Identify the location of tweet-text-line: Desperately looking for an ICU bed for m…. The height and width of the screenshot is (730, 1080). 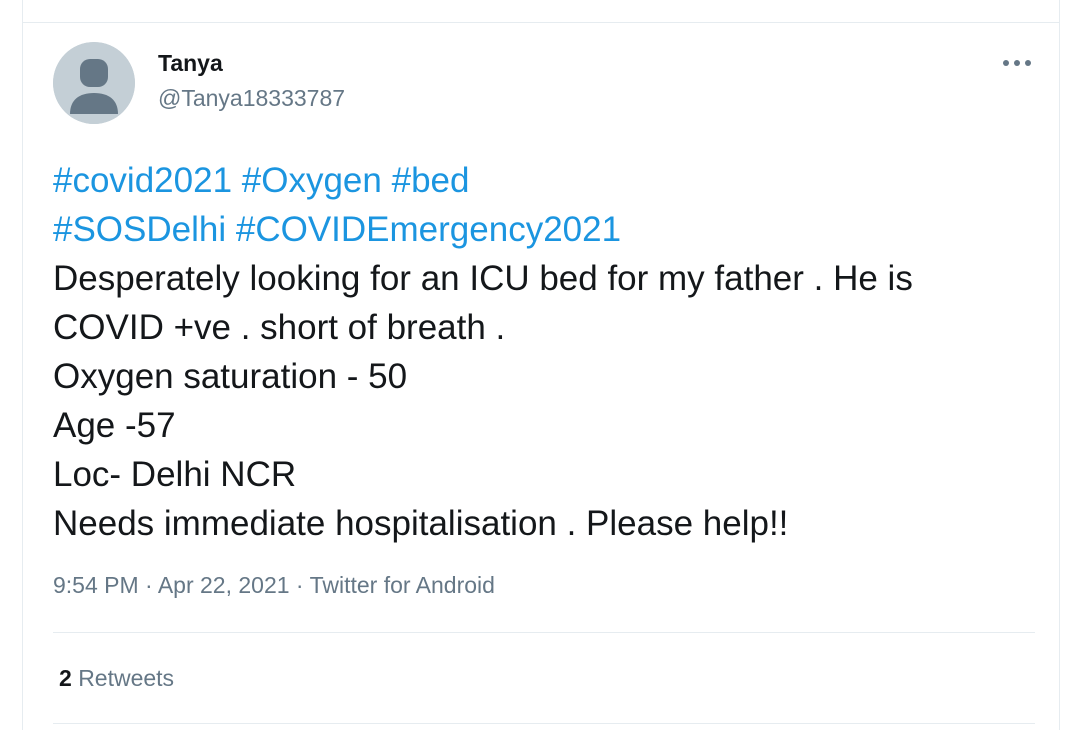
(483, 278).